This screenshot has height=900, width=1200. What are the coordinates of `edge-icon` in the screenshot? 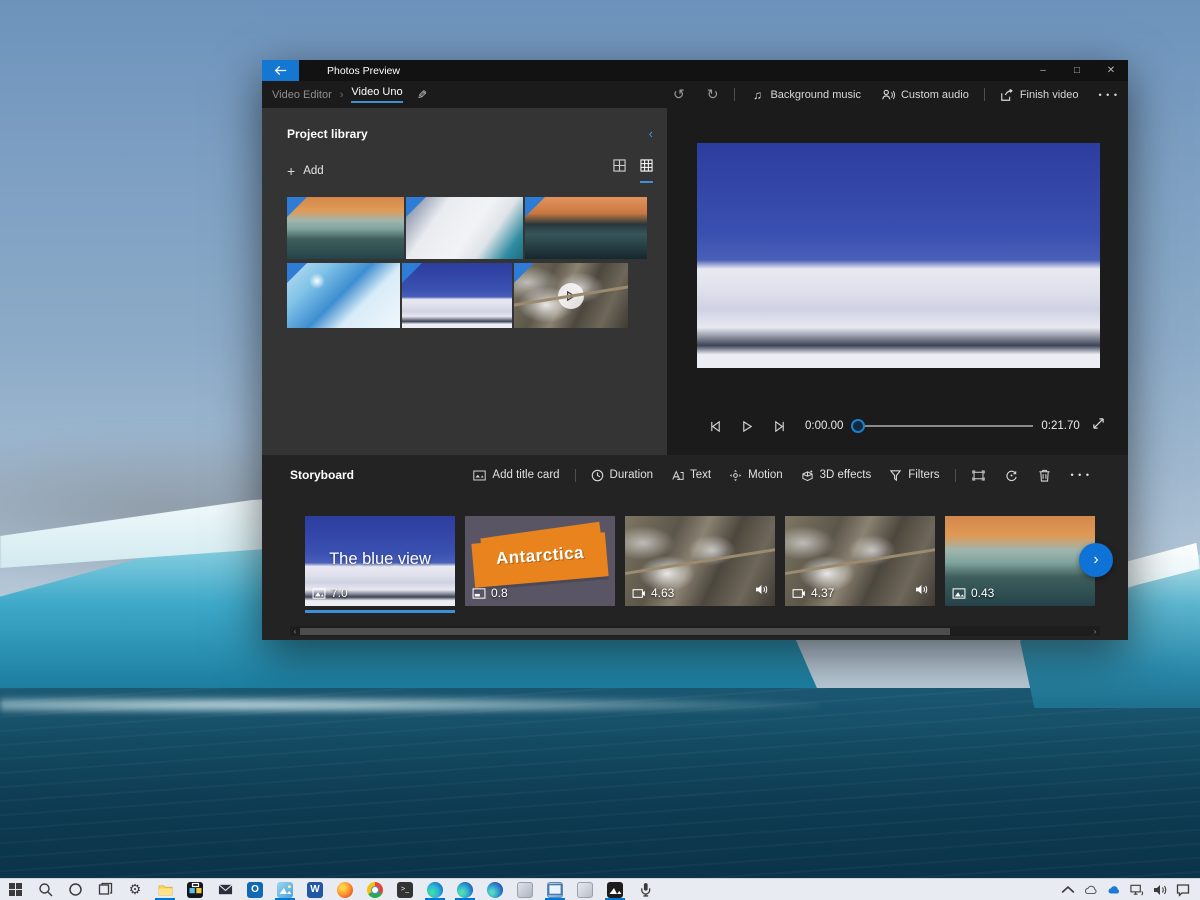 It's located at (435, 889).